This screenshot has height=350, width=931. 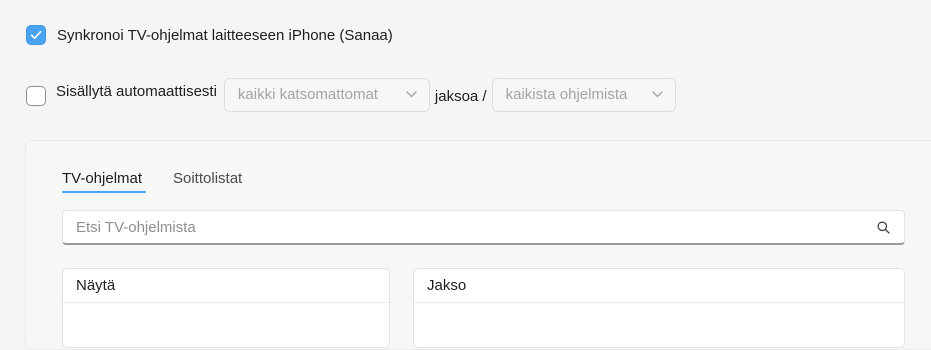 What do you see at coordinates (307, 94) in the screenshot?
I see `episodes-dropdown-value: kaikki katsomattomat` at bounding box center [307, 94].